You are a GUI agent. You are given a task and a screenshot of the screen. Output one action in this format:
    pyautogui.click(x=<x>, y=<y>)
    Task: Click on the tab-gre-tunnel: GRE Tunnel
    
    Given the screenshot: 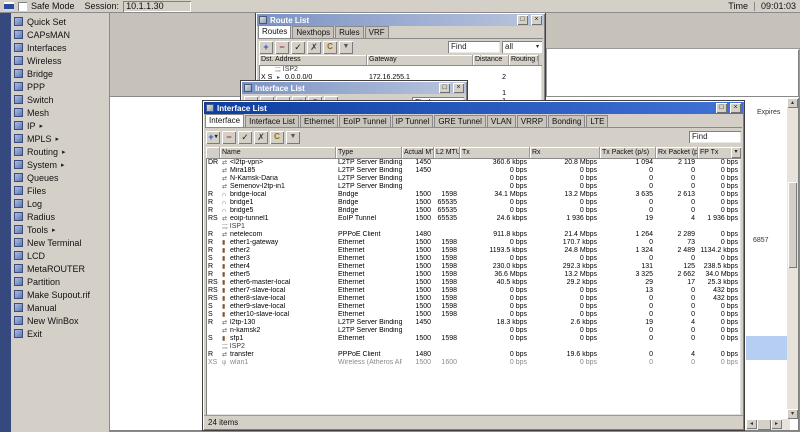 What is the action you would take?
    pyautogui.click(x=460, y=121)
    